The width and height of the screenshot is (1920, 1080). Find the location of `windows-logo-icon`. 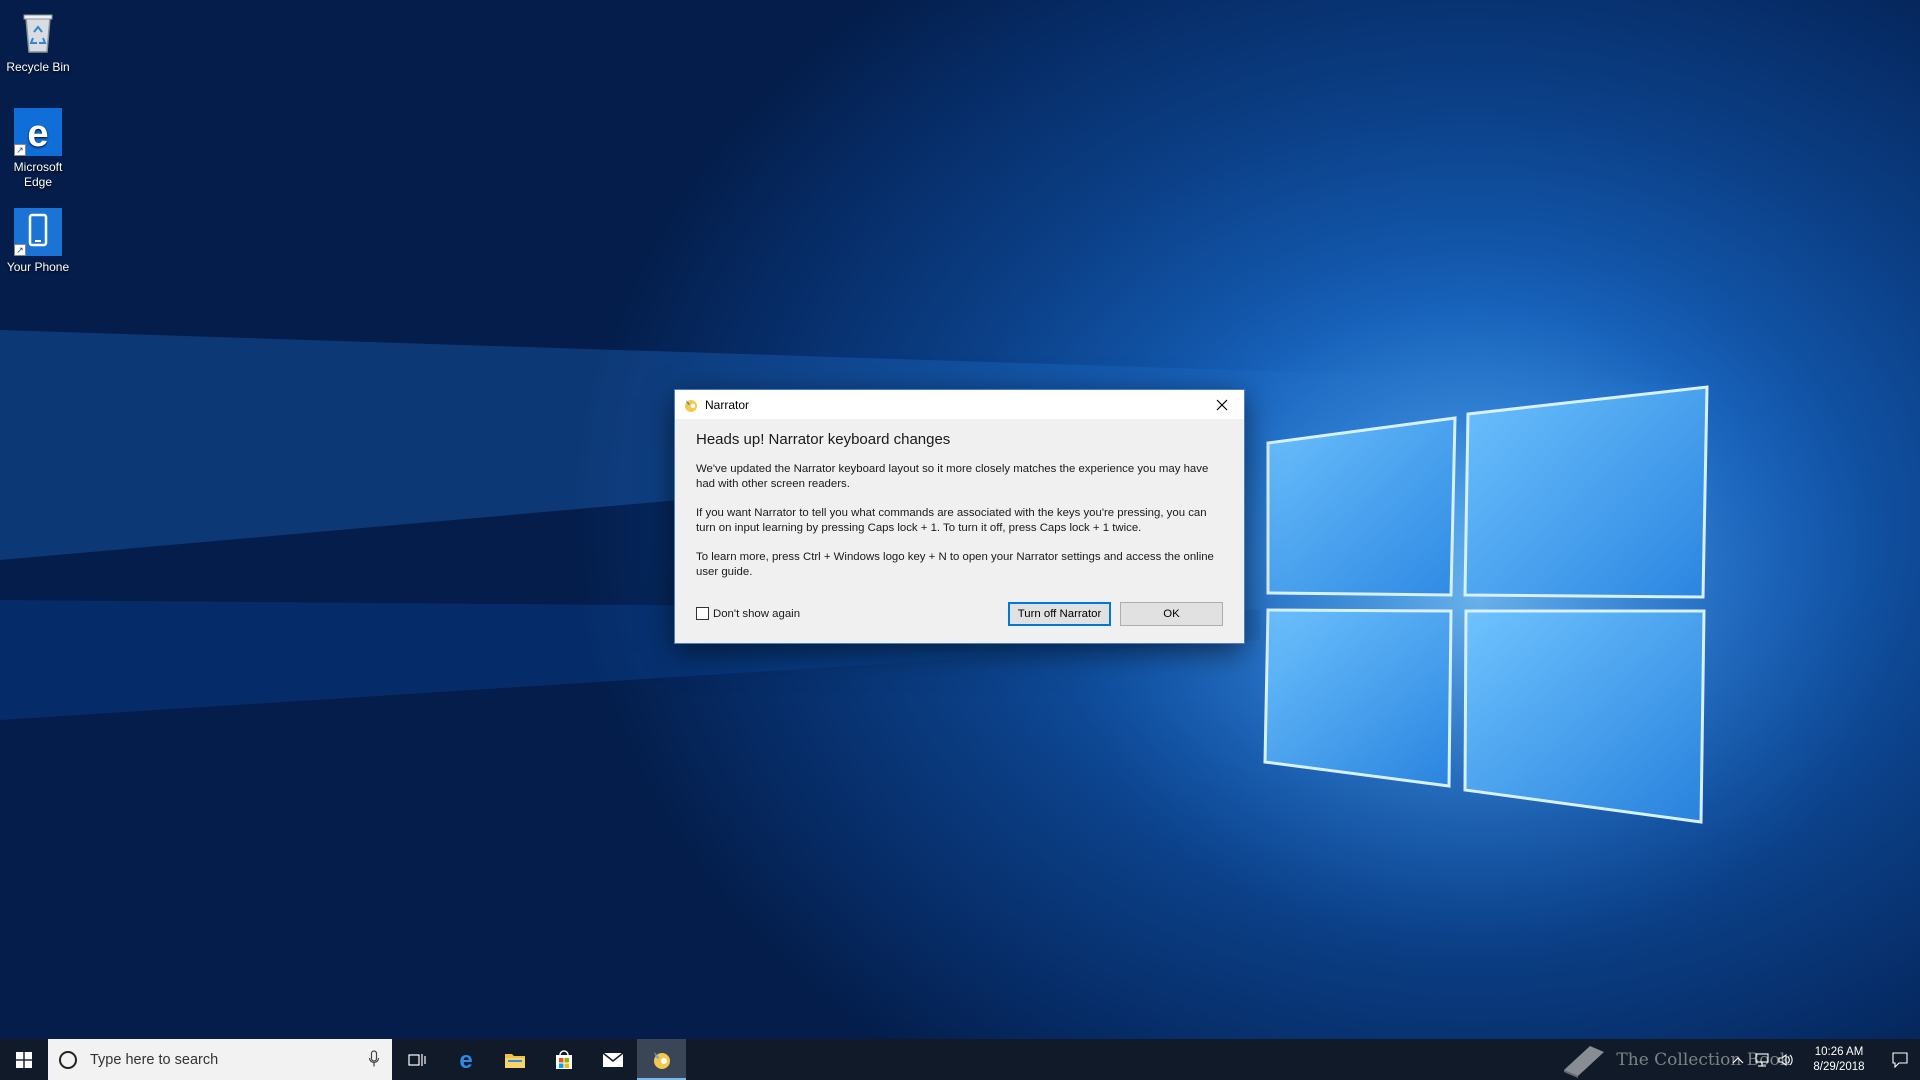

windows-logo-icon is located at coordinates (24, 1059).